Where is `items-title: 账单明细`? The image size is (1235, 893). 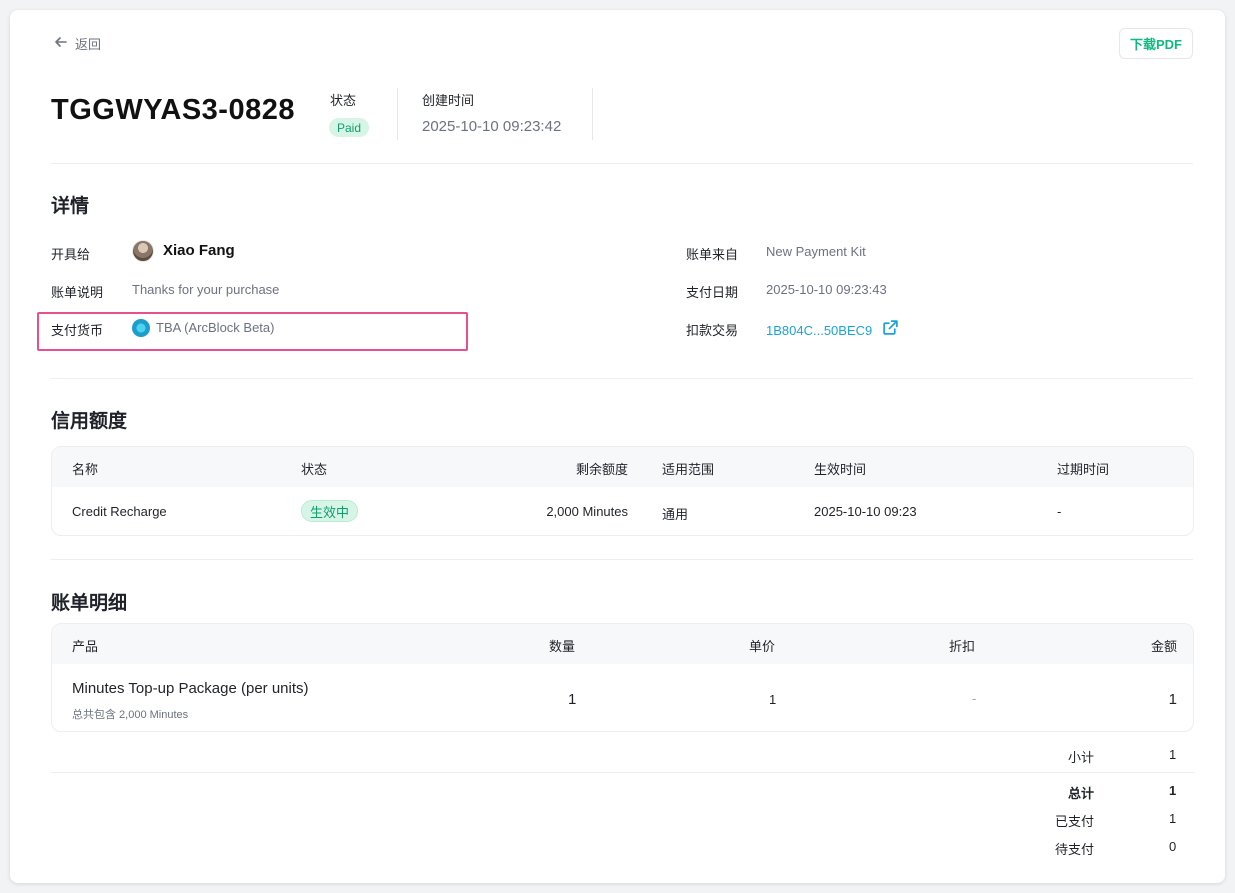
items-title: 账单明细 is located at coordinates (89, 603).